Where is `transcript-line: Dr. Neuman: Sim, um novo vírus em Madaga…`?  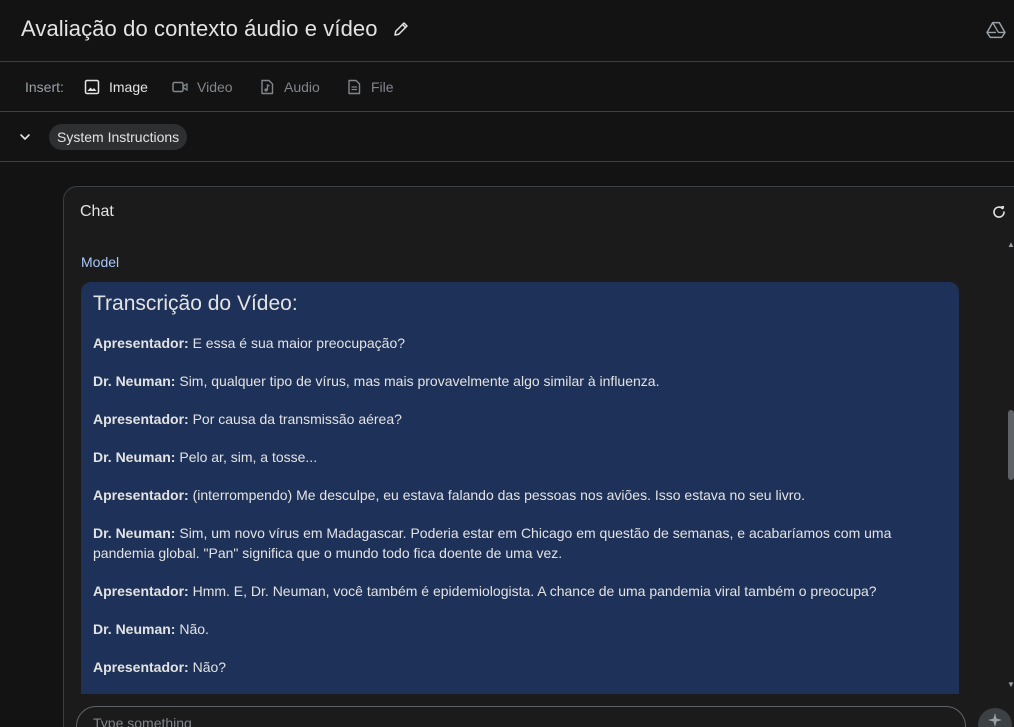 transcript-line: Dr. Neuman: Sim, um novo vírus em Madaga… is located at coordinates (520, 543).